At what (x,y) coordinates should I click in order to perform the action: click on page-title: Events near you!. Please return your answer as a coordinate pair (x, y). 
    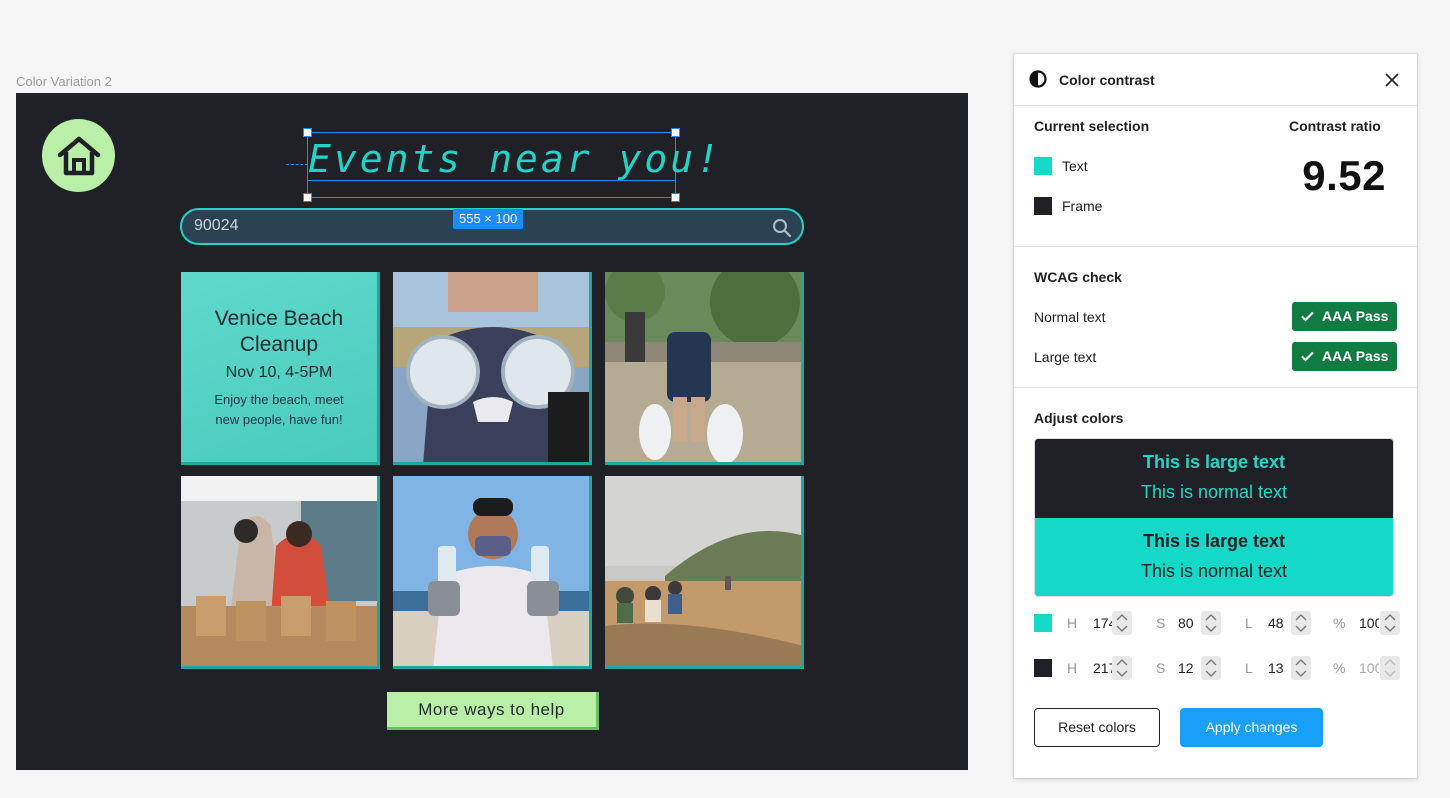
    Looking at the image, I should click on (513, 159).